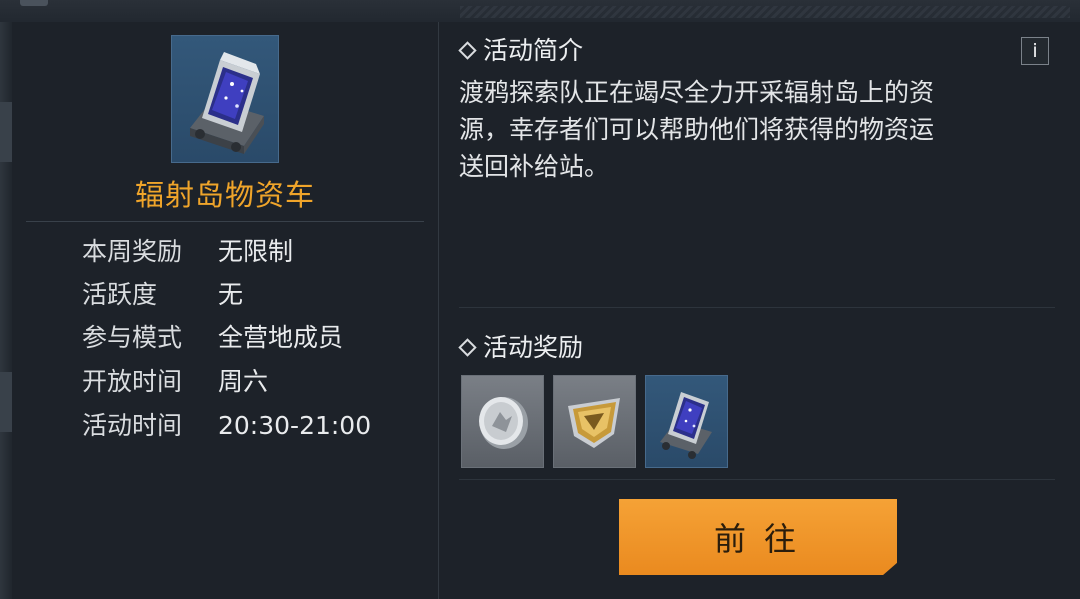 The height and width of the screenshot is (599, 1080). I want to click on intro-line: 送回补给站。, so click(534, 166).